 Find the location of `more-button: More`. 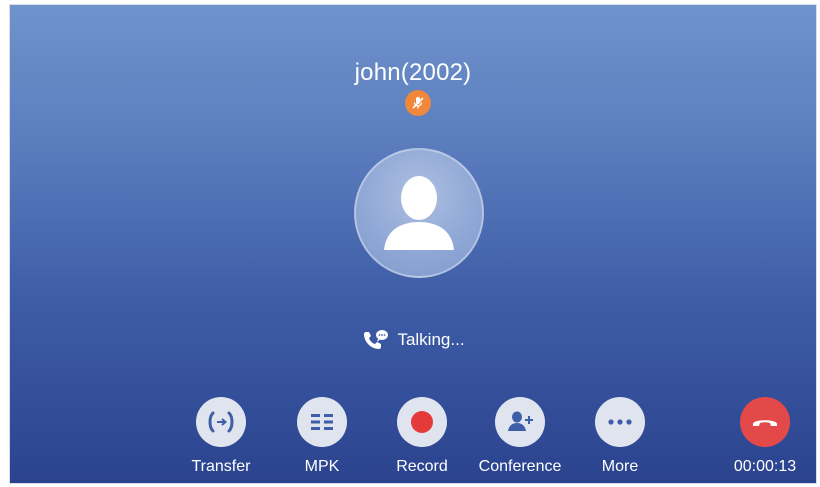

more-button: More is located at coordinates (620, 436).